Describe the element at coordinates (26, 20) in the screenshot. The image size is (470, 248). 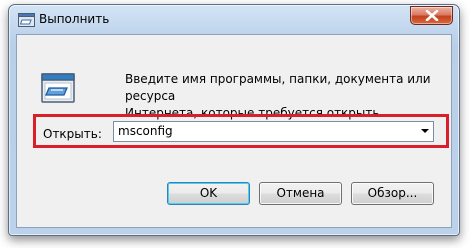
I see `run-icon` at that location.